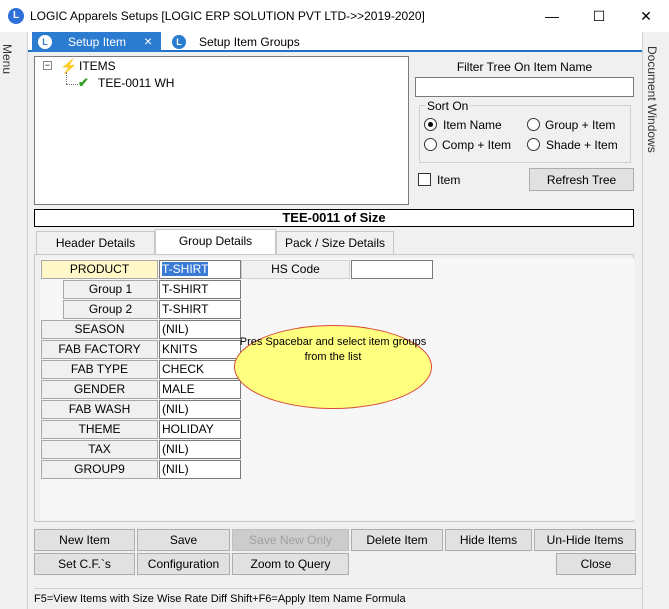 This screenshot has height=609, width=669. I want to click on collapse-icon: −, so click(47, 65).